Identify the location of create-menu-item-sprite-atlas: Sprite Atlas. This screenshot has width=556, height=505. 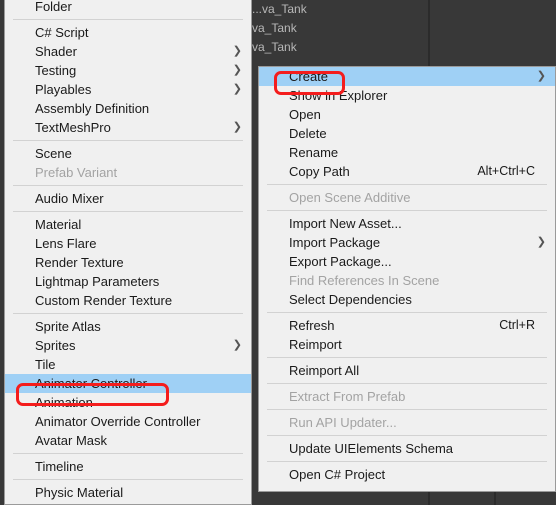
(128, 326).